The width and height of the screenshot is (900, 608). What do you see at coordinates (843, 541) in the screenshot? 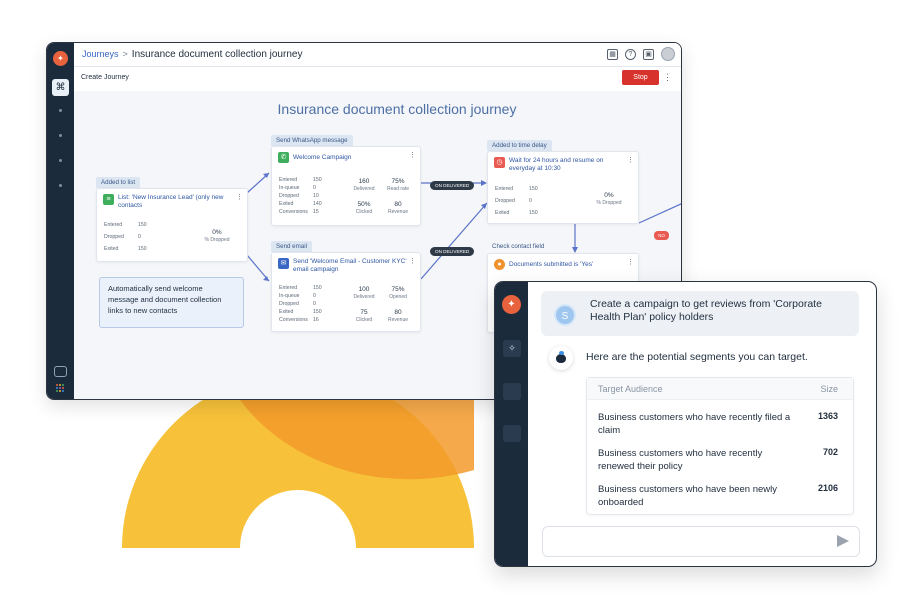
I see `send-icon` at bounding box center [843, 541].